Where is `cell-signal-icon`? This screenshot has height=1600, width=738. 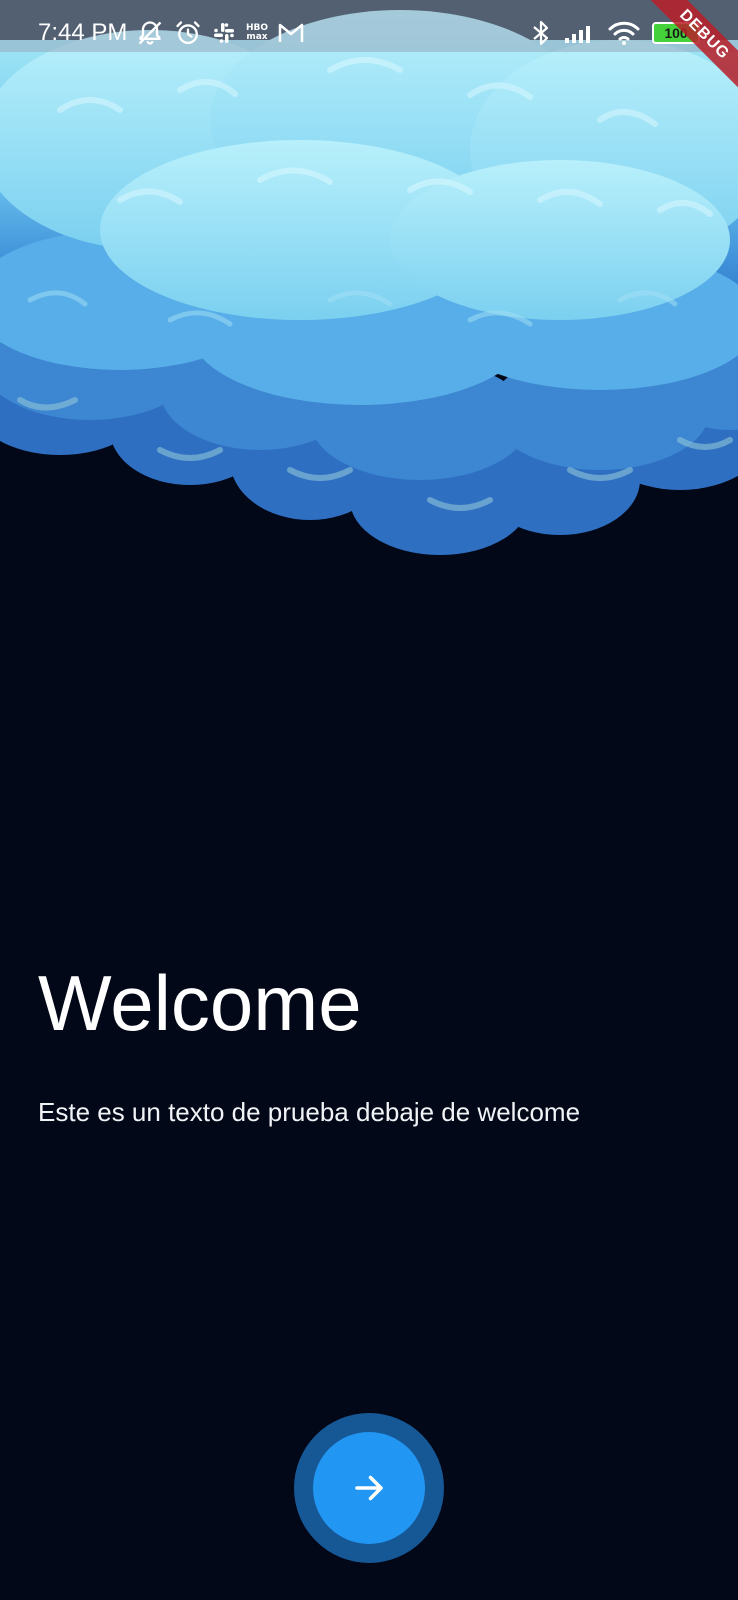 cell-signal-icon is located at coordinates (577, 34).